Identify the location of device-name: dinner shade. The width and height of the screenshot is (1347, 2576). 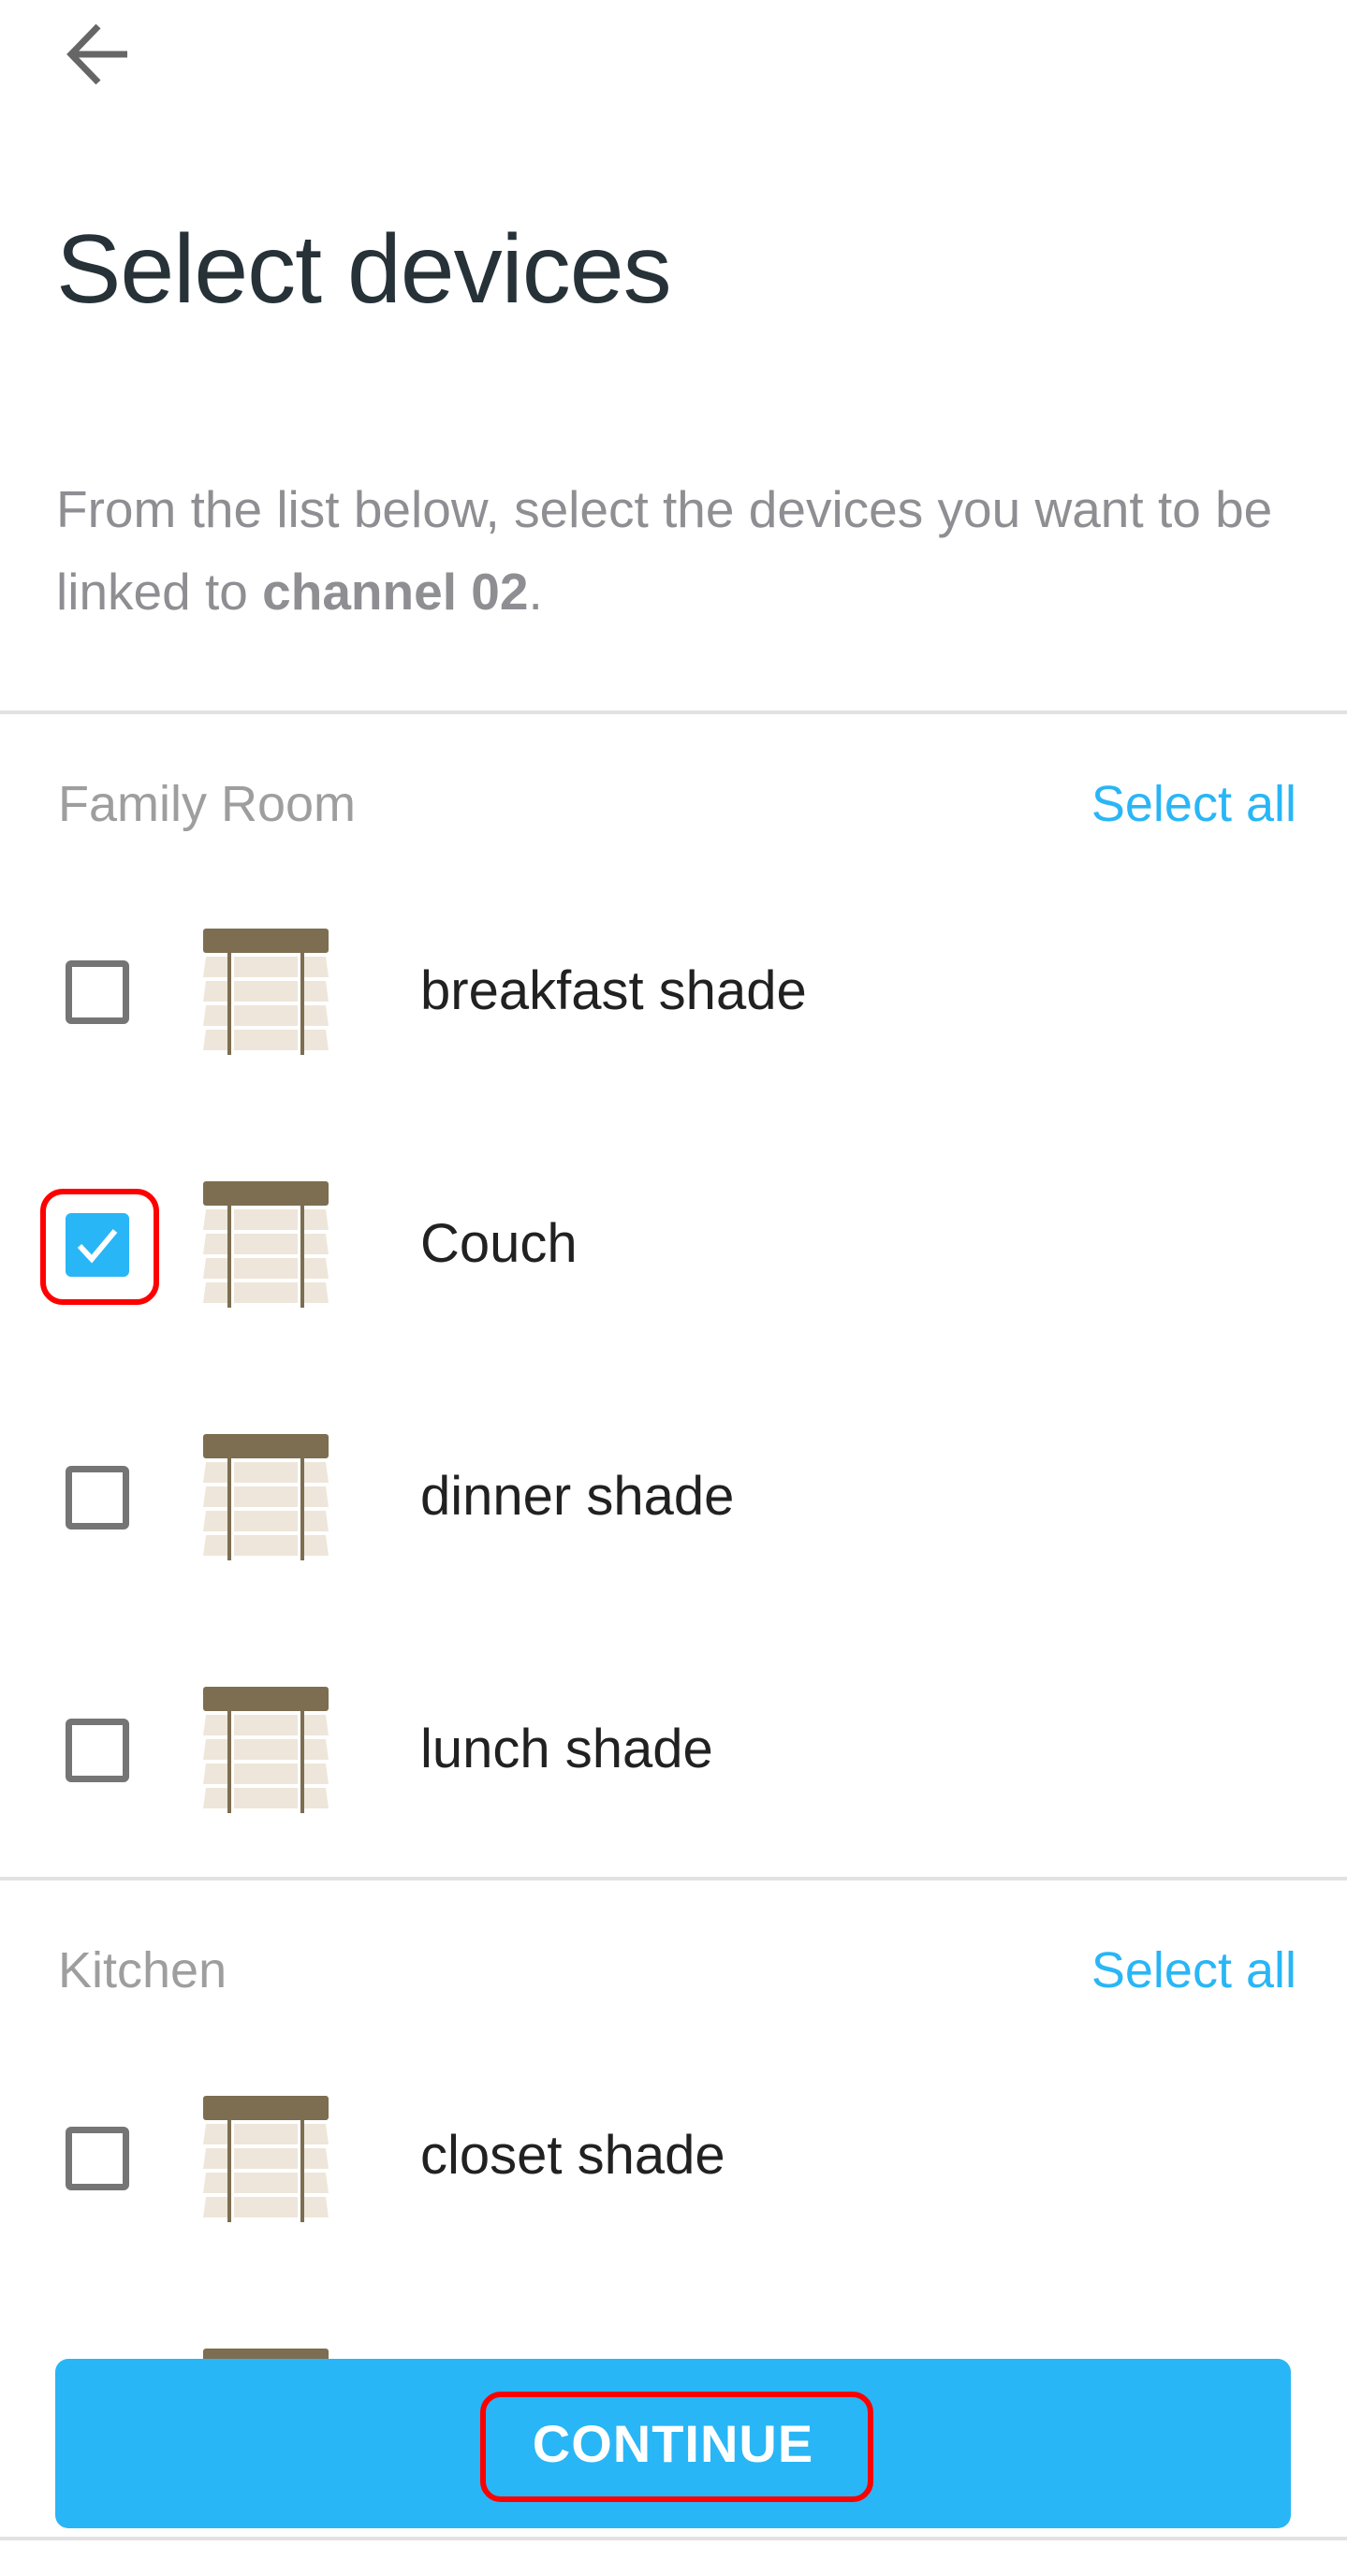
(577, 1496).